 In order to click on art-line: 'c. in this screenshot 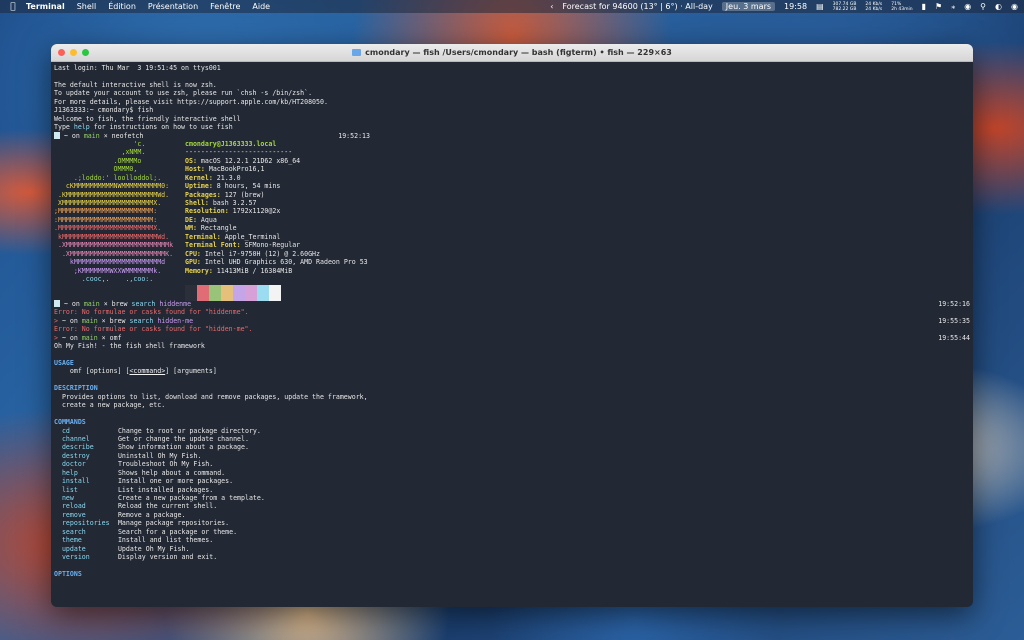, I will do `click(100, 143)`.